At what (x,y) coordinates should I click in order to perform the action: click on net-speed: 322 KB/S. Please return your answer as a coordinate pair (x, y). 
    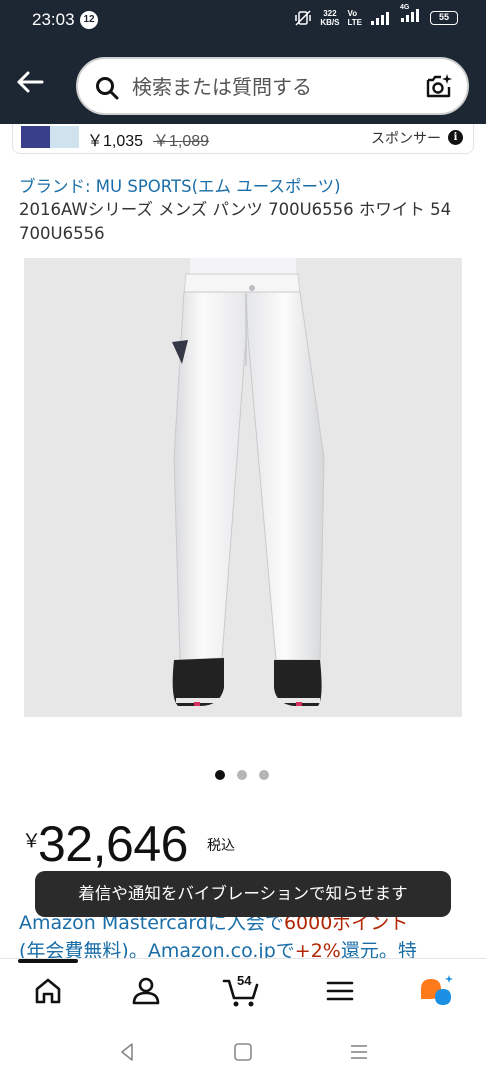
    Looking at the image, I should click on (329, 18).